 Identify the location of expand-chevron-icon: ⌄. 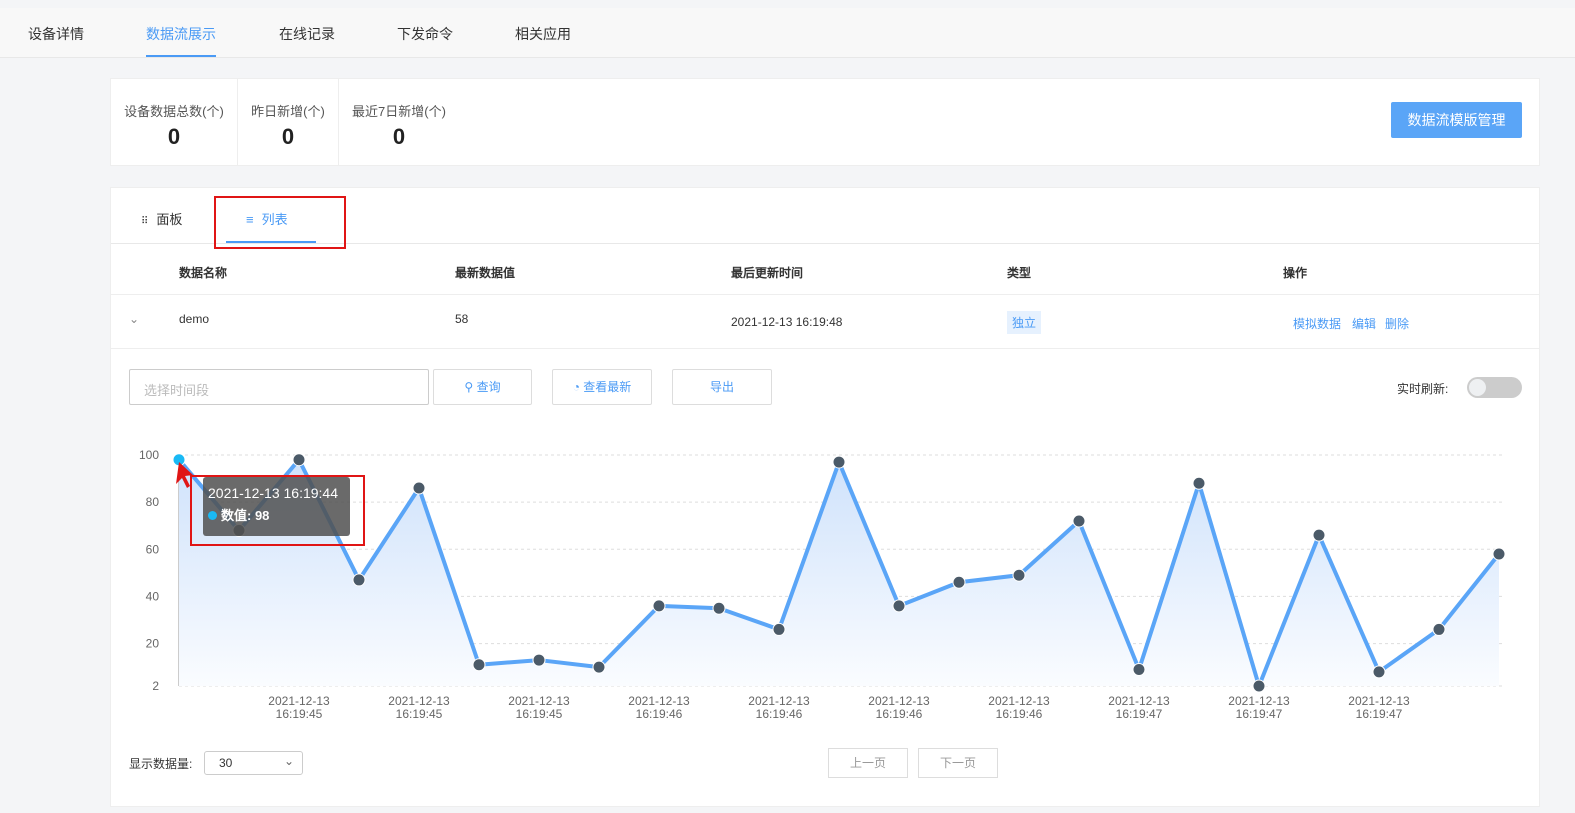
(134, 319).